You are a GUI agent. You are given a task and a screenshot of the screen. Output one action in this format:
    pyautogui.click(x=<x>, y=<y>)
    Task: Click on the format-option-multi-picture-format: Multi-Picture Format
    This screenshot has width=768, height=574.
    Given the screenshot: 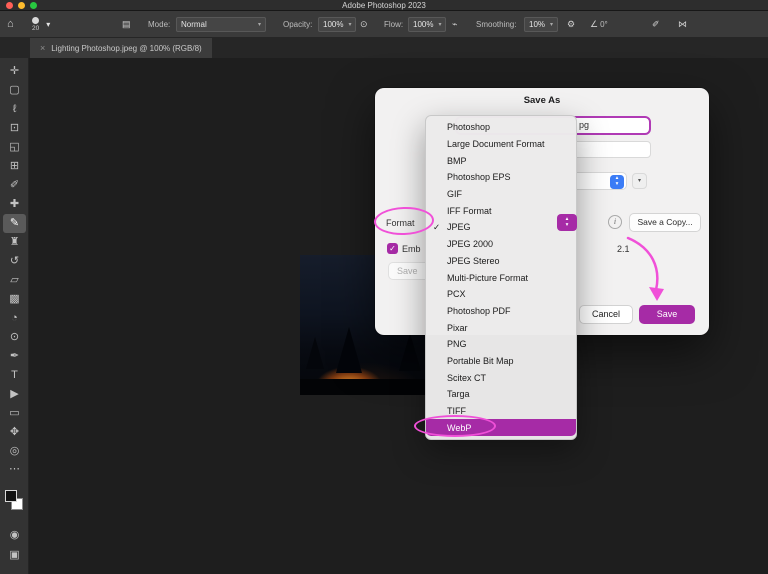 What is the action you would take?
    pyautogui.click(x=501, y=277)
    